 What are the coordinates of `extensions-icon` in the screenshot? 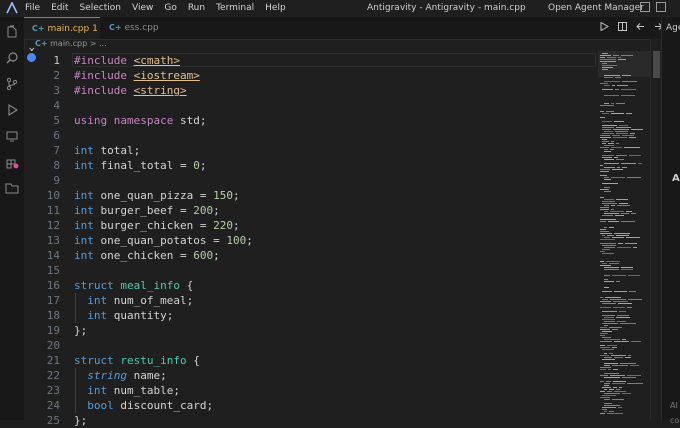 It's located at (12, 162).